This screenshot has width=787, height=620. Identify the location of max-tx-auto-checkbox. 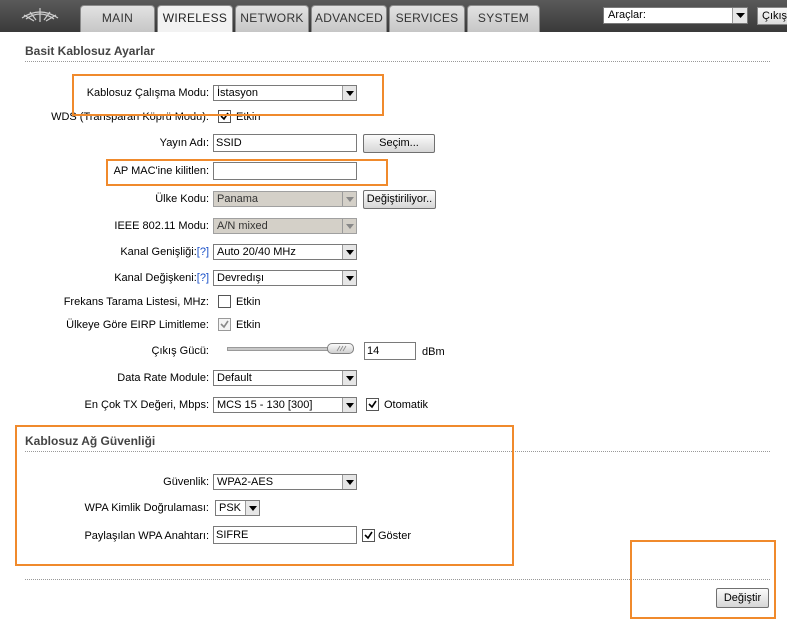
(372, 404).